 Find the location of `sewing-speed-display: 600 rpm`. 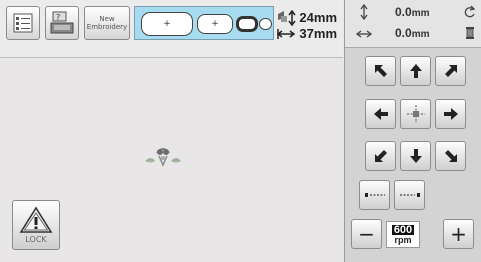

sewing-speed-display: 600 rpm is located at coordinates (403, 234).